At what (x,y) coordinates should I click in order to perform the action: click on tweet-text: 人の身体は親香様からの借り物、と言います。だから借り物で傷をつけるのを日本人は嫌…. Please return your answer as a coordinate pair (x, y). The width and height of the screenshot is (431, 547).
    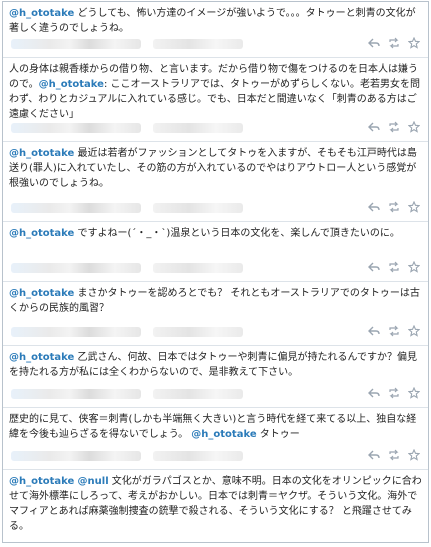
    Looking at the image, I should click on (215, 92).